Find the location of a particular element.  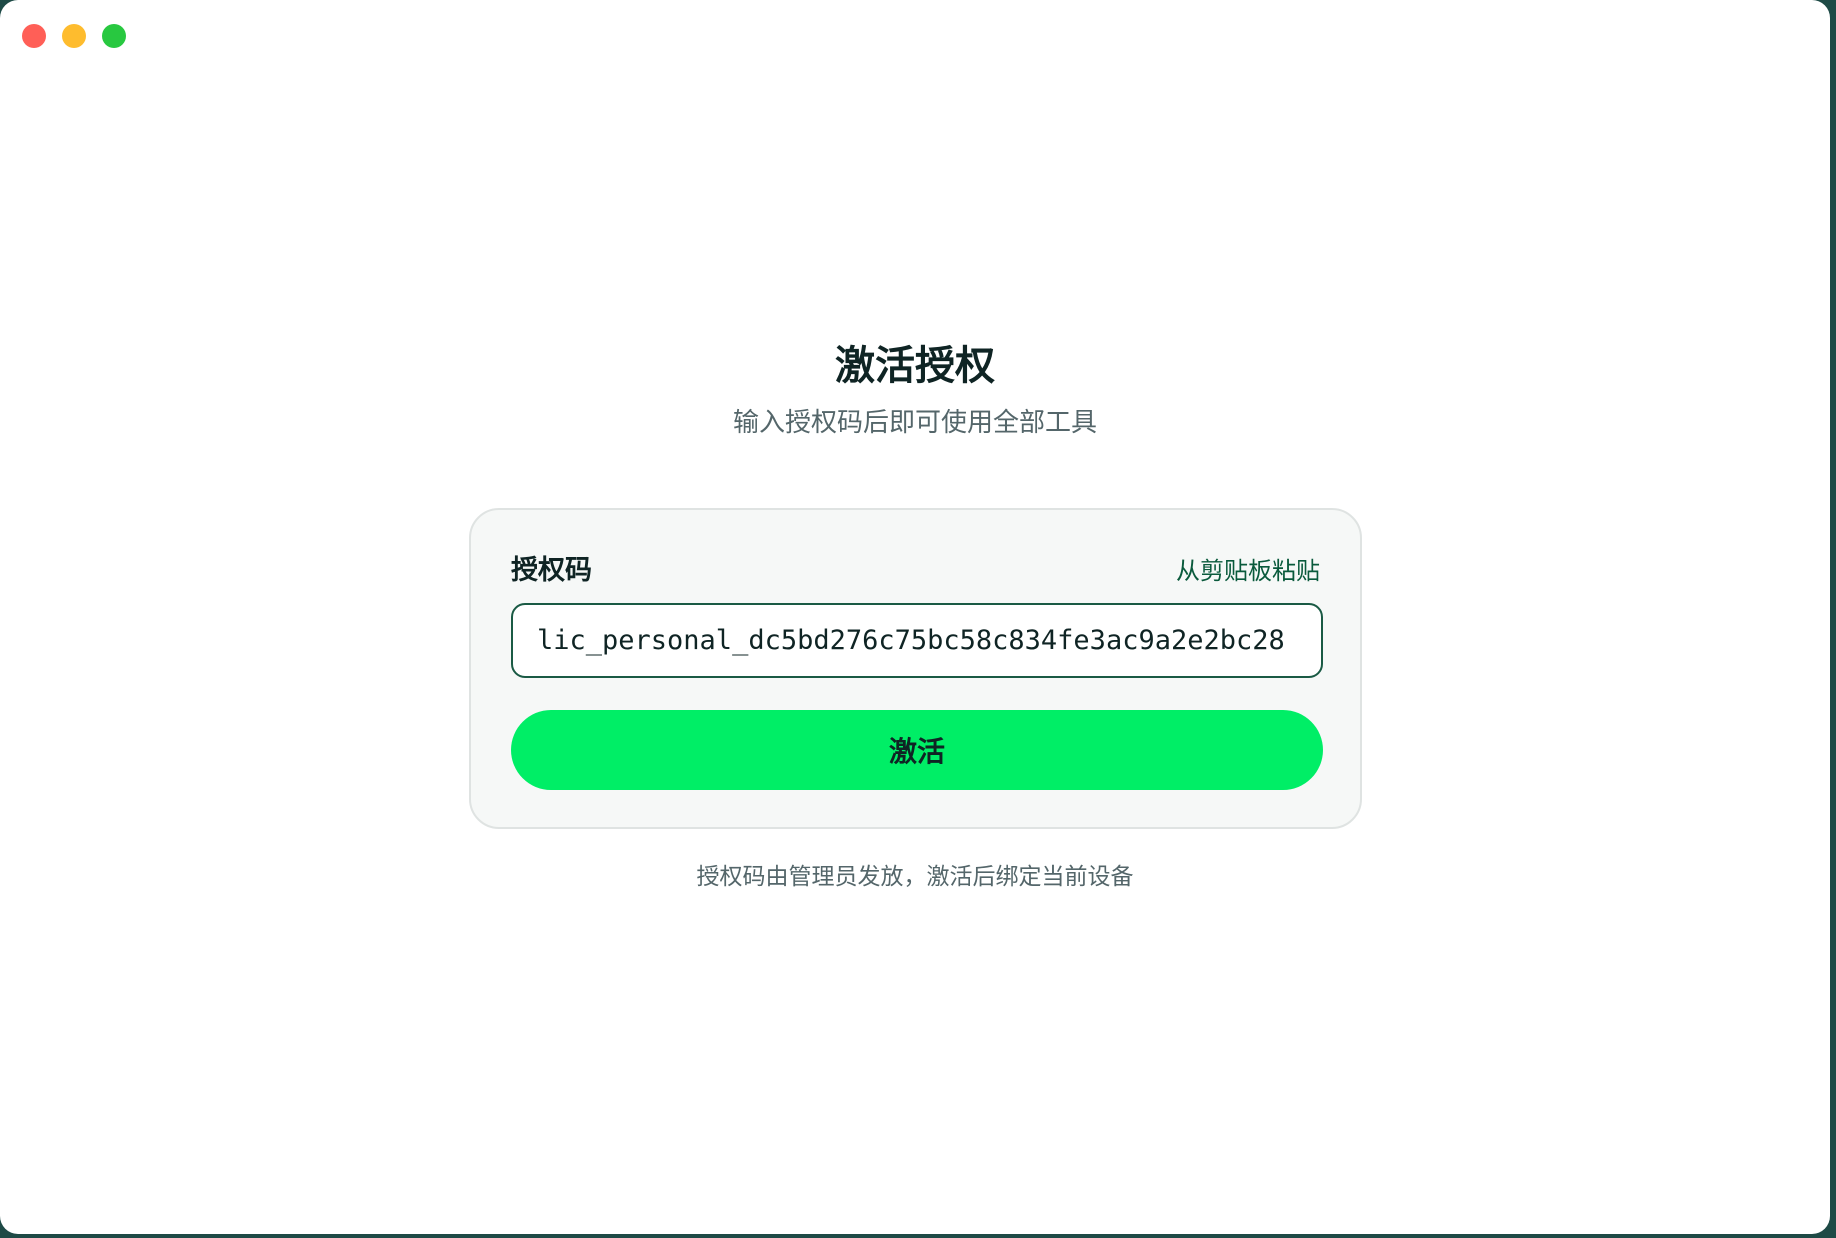

minimize-window-button is located at coordinates (74, 36).